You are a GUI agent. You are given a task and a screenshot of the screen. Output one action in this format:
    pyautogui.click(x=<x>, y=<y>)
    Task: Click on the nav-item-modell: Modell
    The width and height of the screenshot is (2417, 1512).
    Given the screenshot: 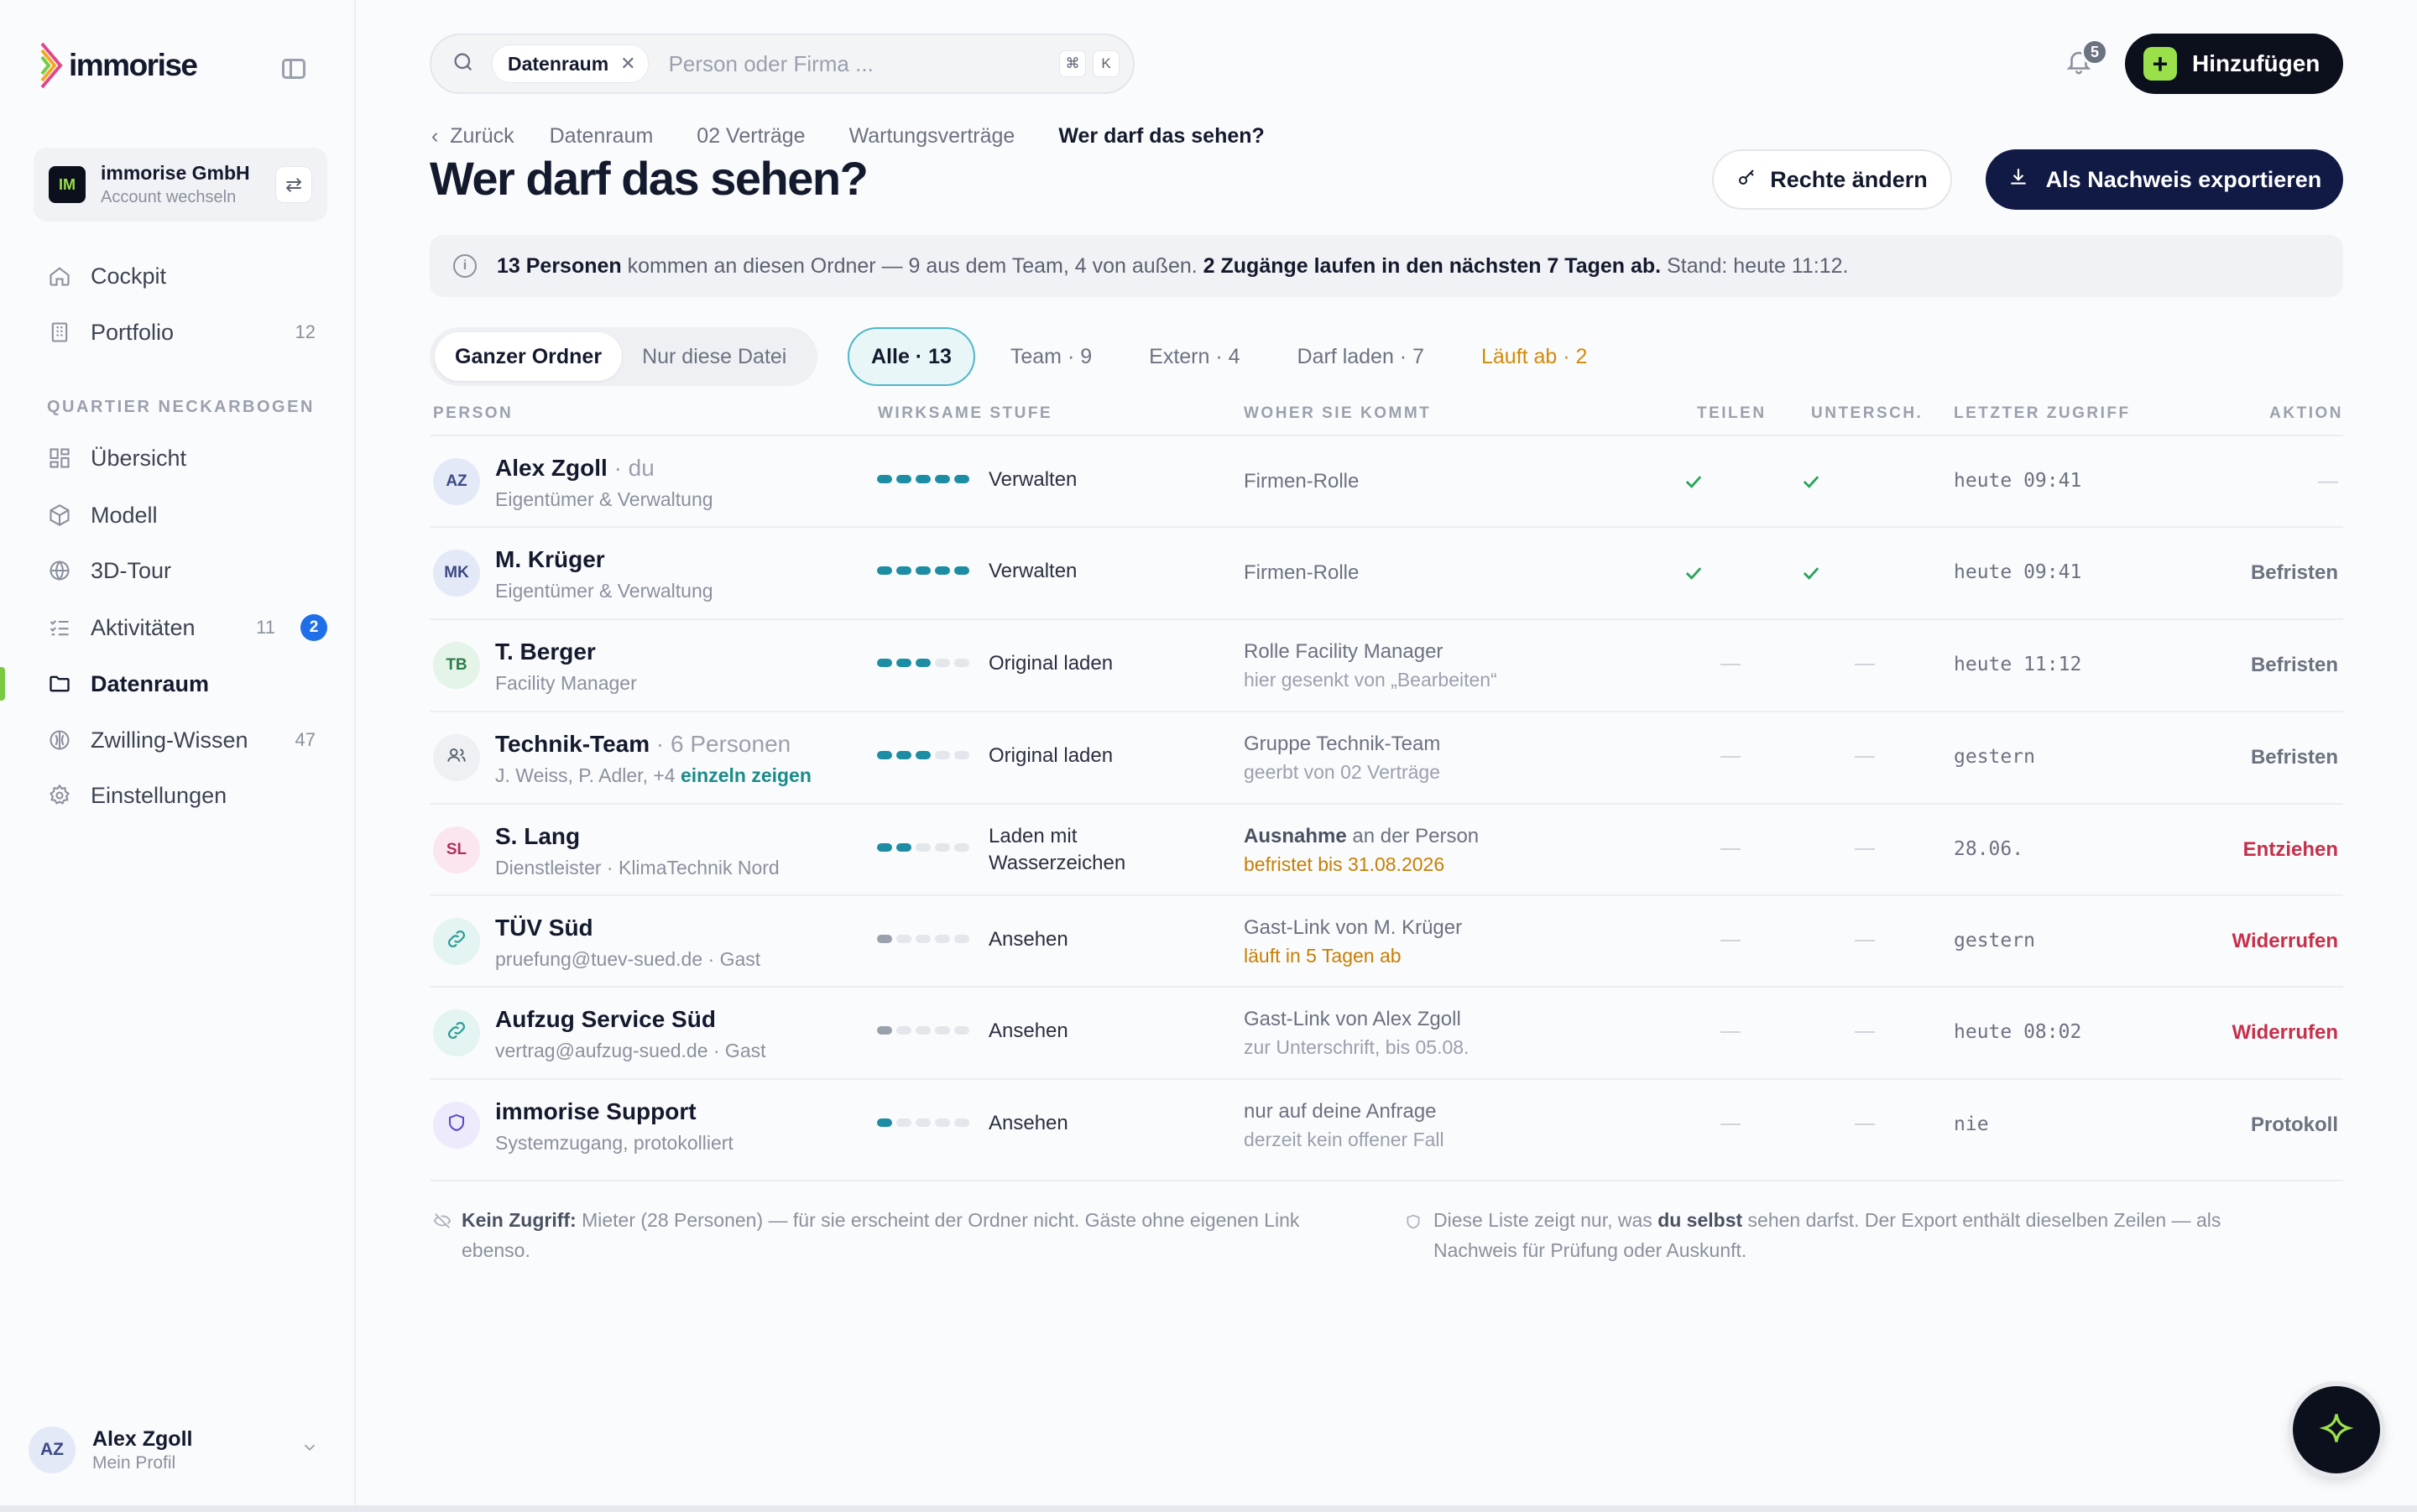 What is the action you would take?
    pyautogui.click(x=178, y=515)
    